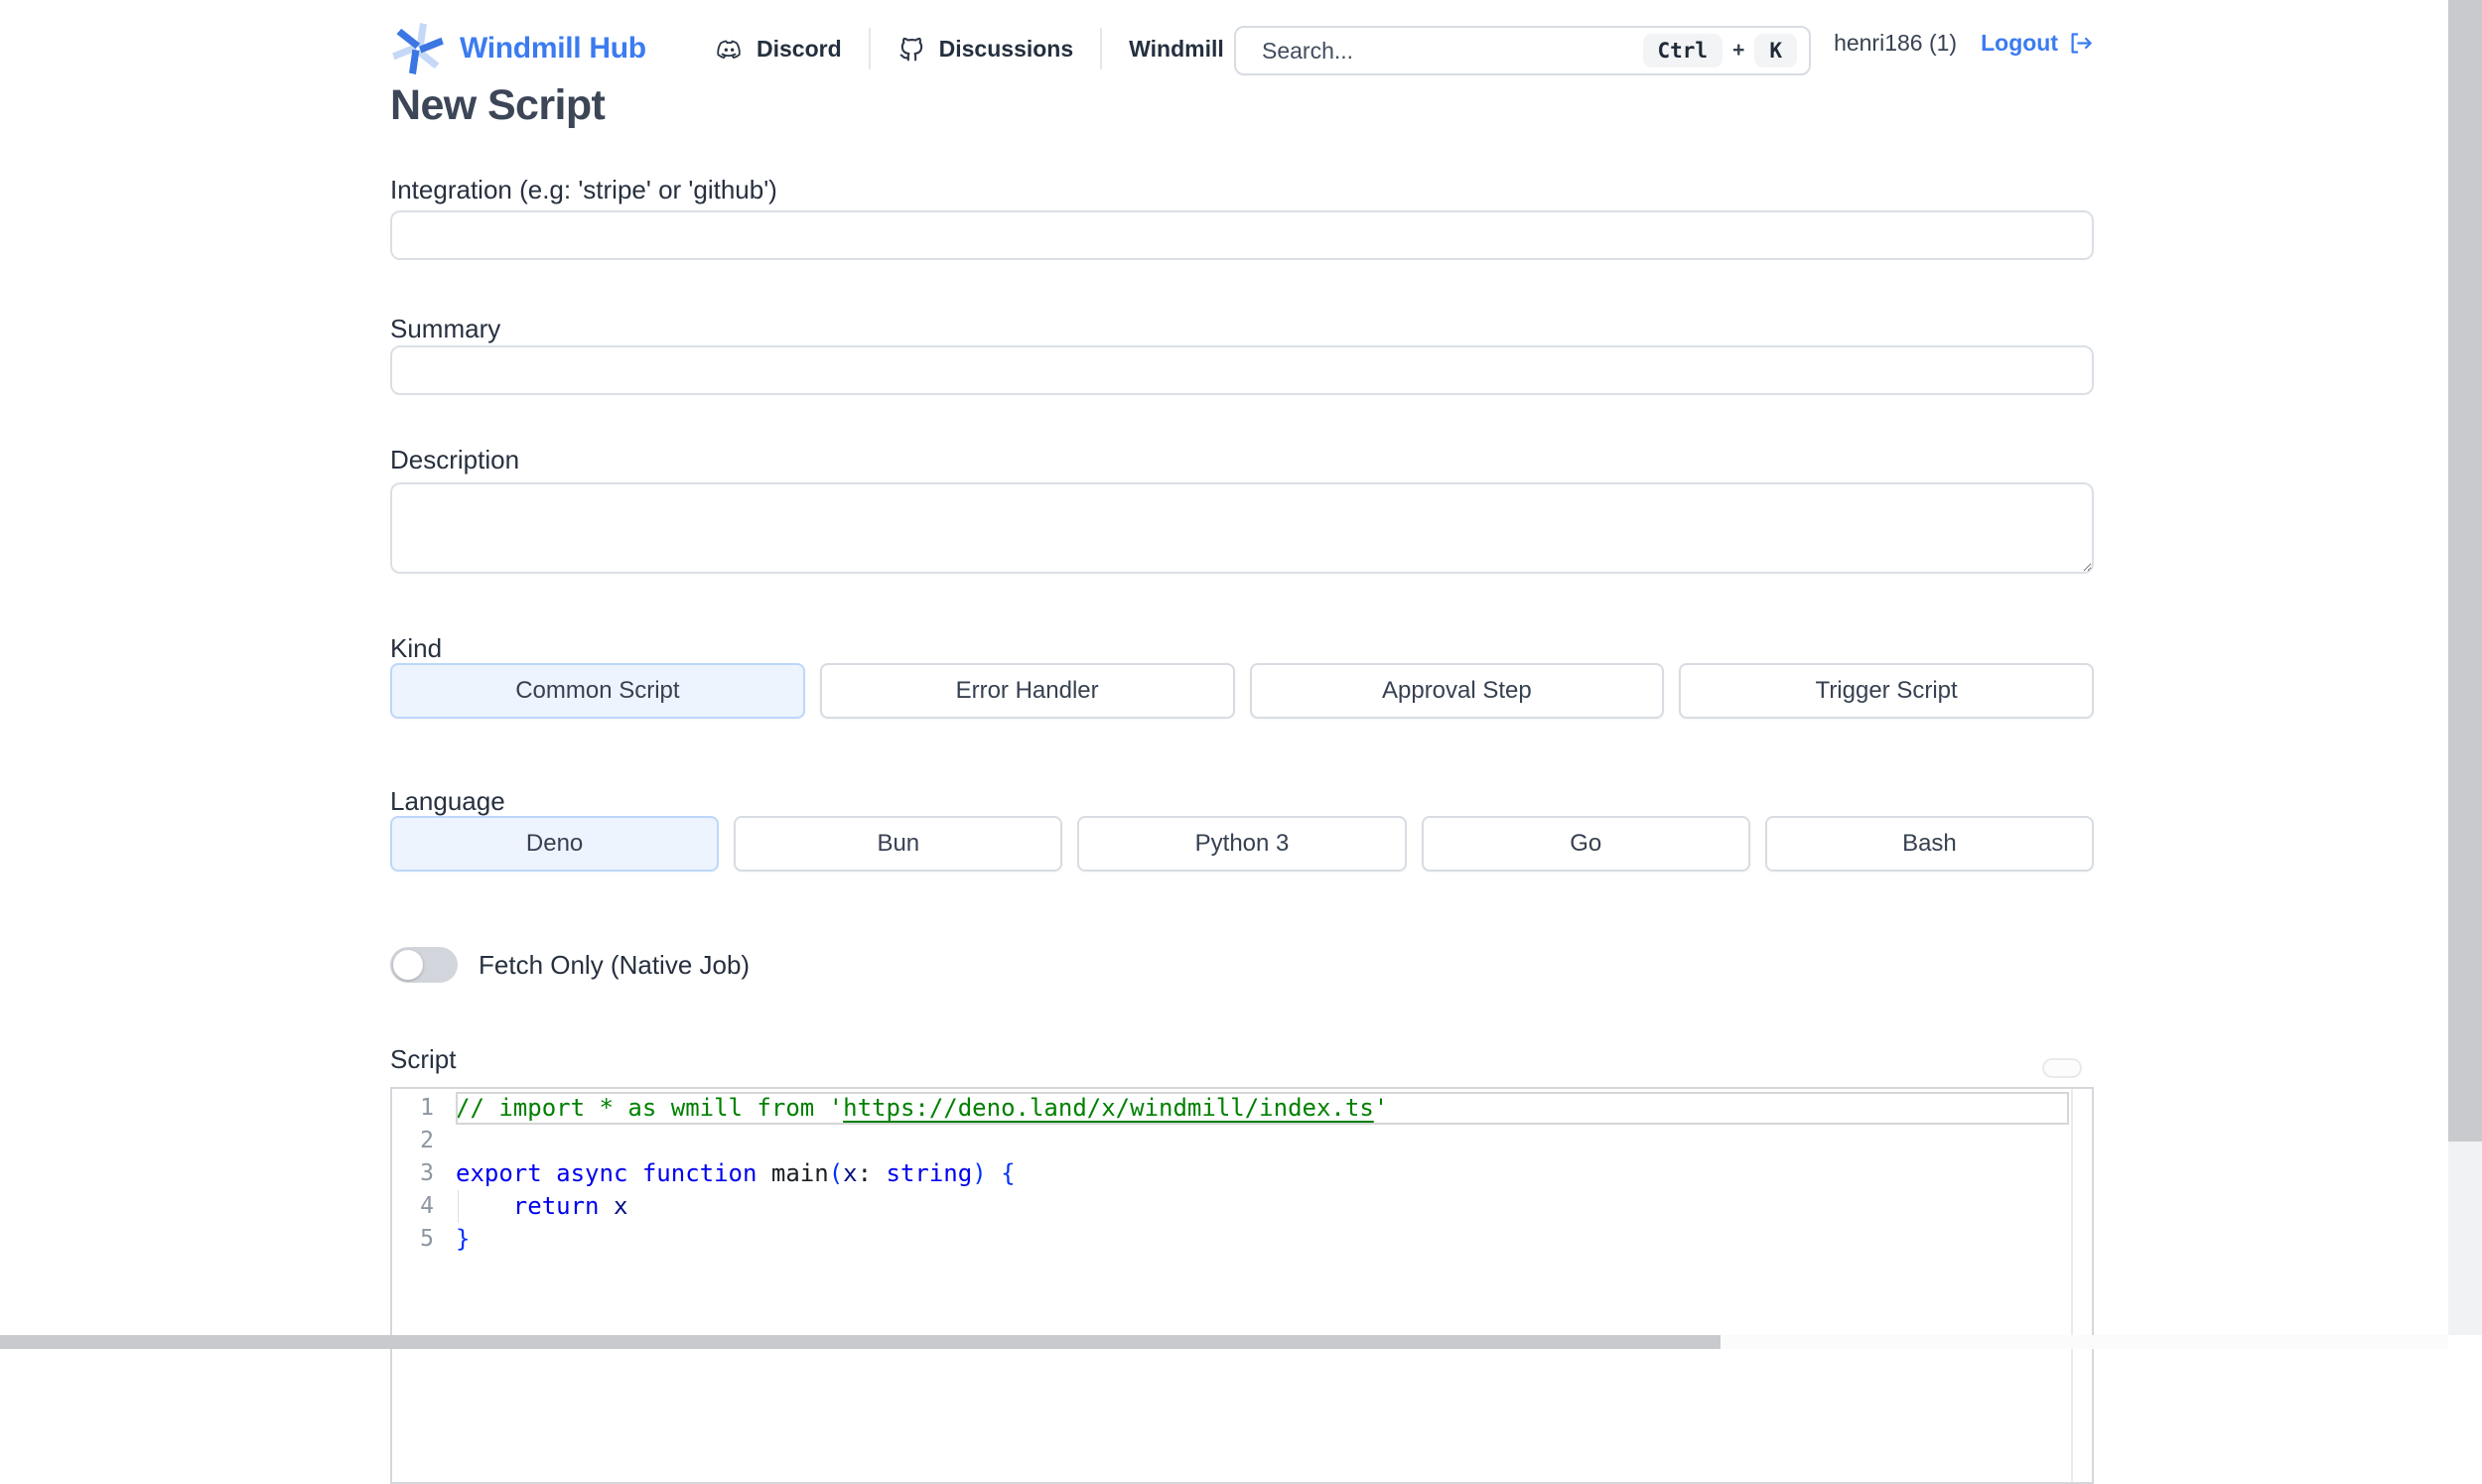  What do you see at coordinates (445, 329) in the screenshot?
I see `summary-label: Summary` at bounding box center [445, 329].